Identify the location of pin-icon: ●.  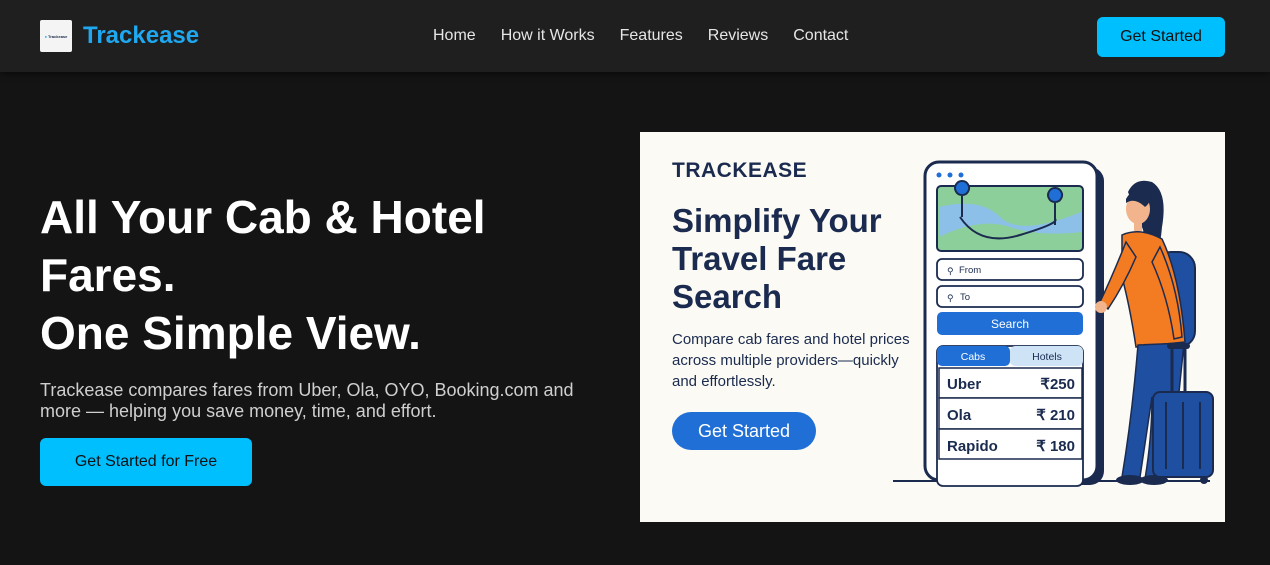
(46, 36).